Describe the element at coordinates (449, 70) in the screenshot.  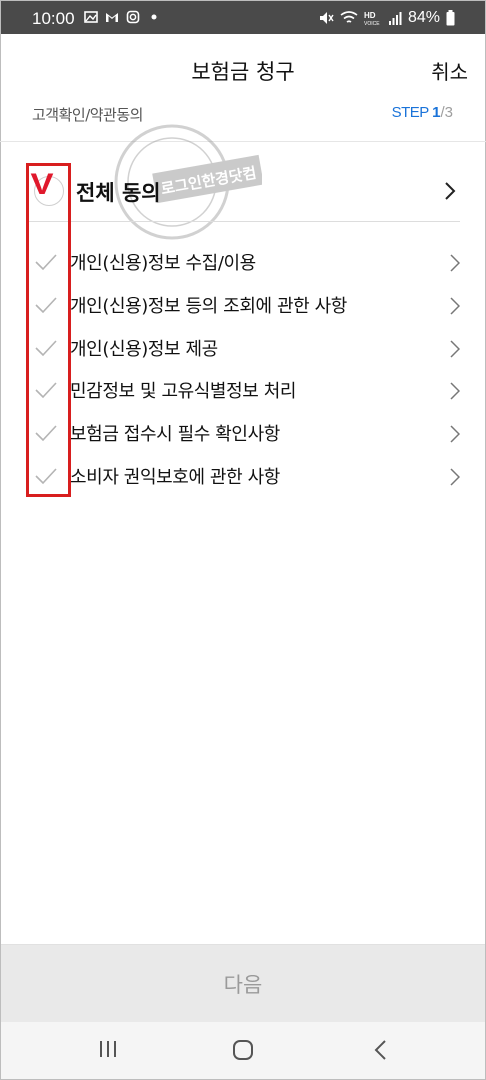
I see `cancel-button: 취소` at that location.